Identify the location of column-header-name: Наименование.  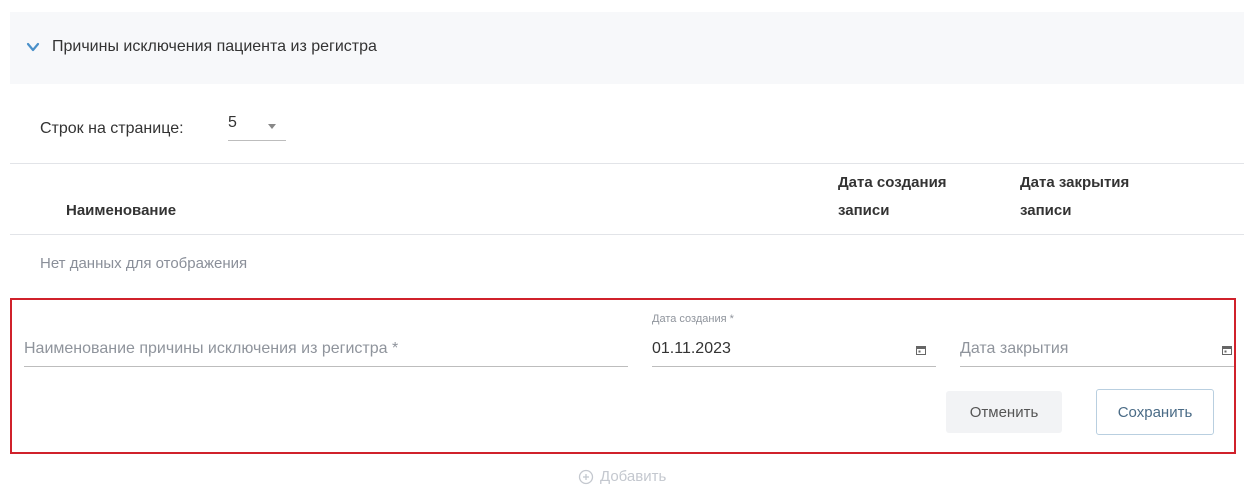
(121, 211).